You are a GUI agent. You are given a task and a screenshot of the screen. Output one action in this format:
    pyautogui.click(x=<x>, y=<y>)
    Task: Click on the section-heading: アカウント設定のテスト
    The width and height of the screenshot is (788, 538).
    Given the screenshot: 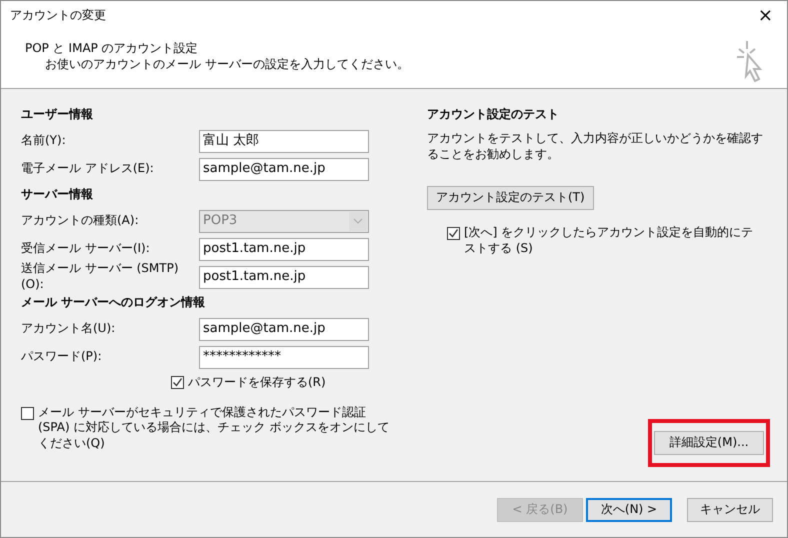 What is the action you would take?
    pyautogui.click(x=493, y=115)
    